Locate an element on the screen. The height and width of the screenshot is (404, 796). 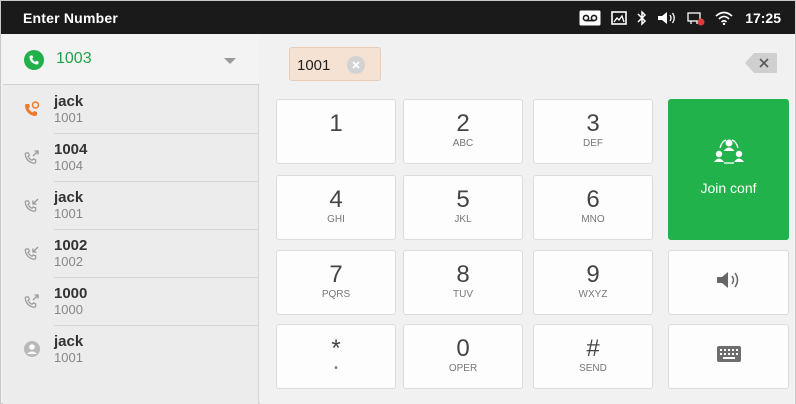
key-2: 2 ABC is located at coordinates (463, 131).